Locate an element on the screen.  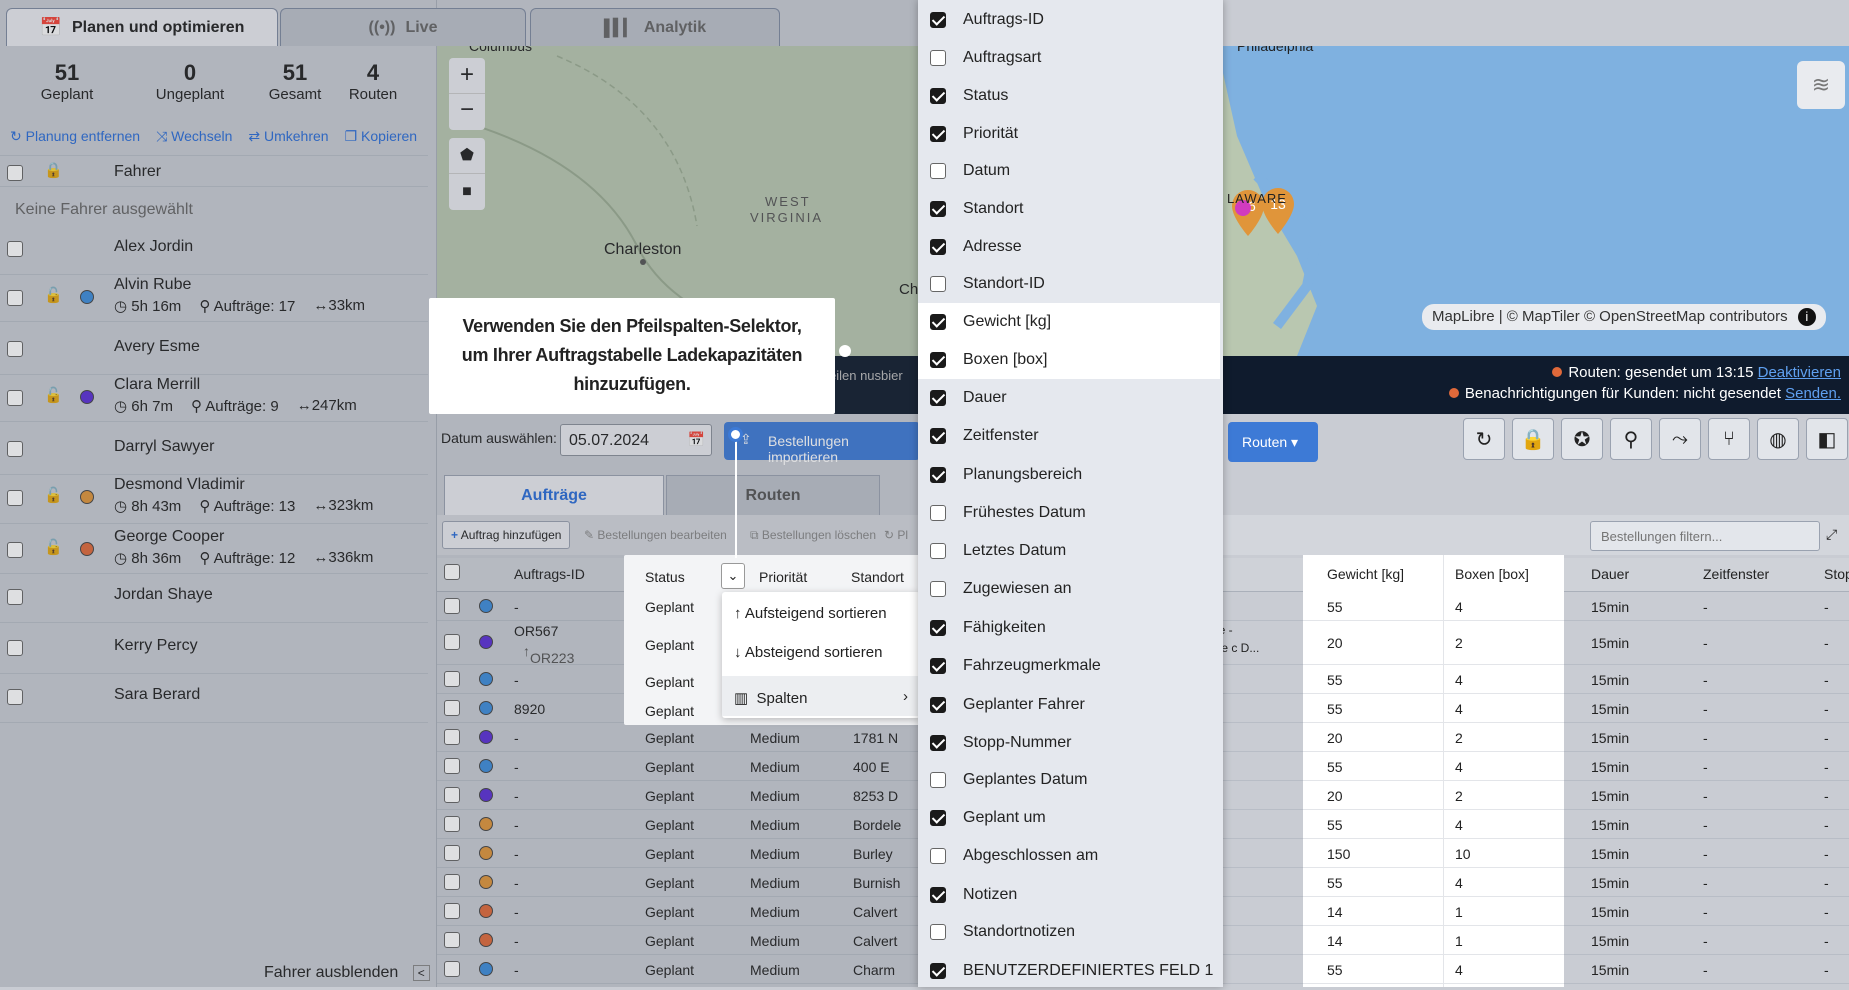
deactivate-link: Deaktivieren is located at coordinates (1799, 372).